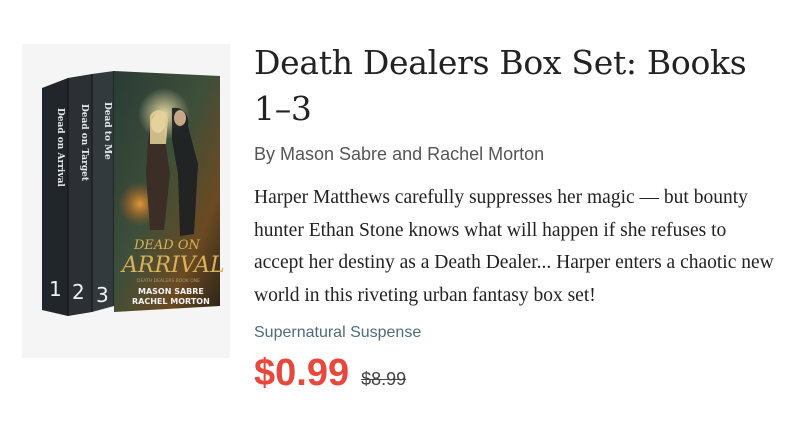 This screenshot has height=434, width=800. I want to click on front-title-line1: DEAD ON, so click(167, 245).